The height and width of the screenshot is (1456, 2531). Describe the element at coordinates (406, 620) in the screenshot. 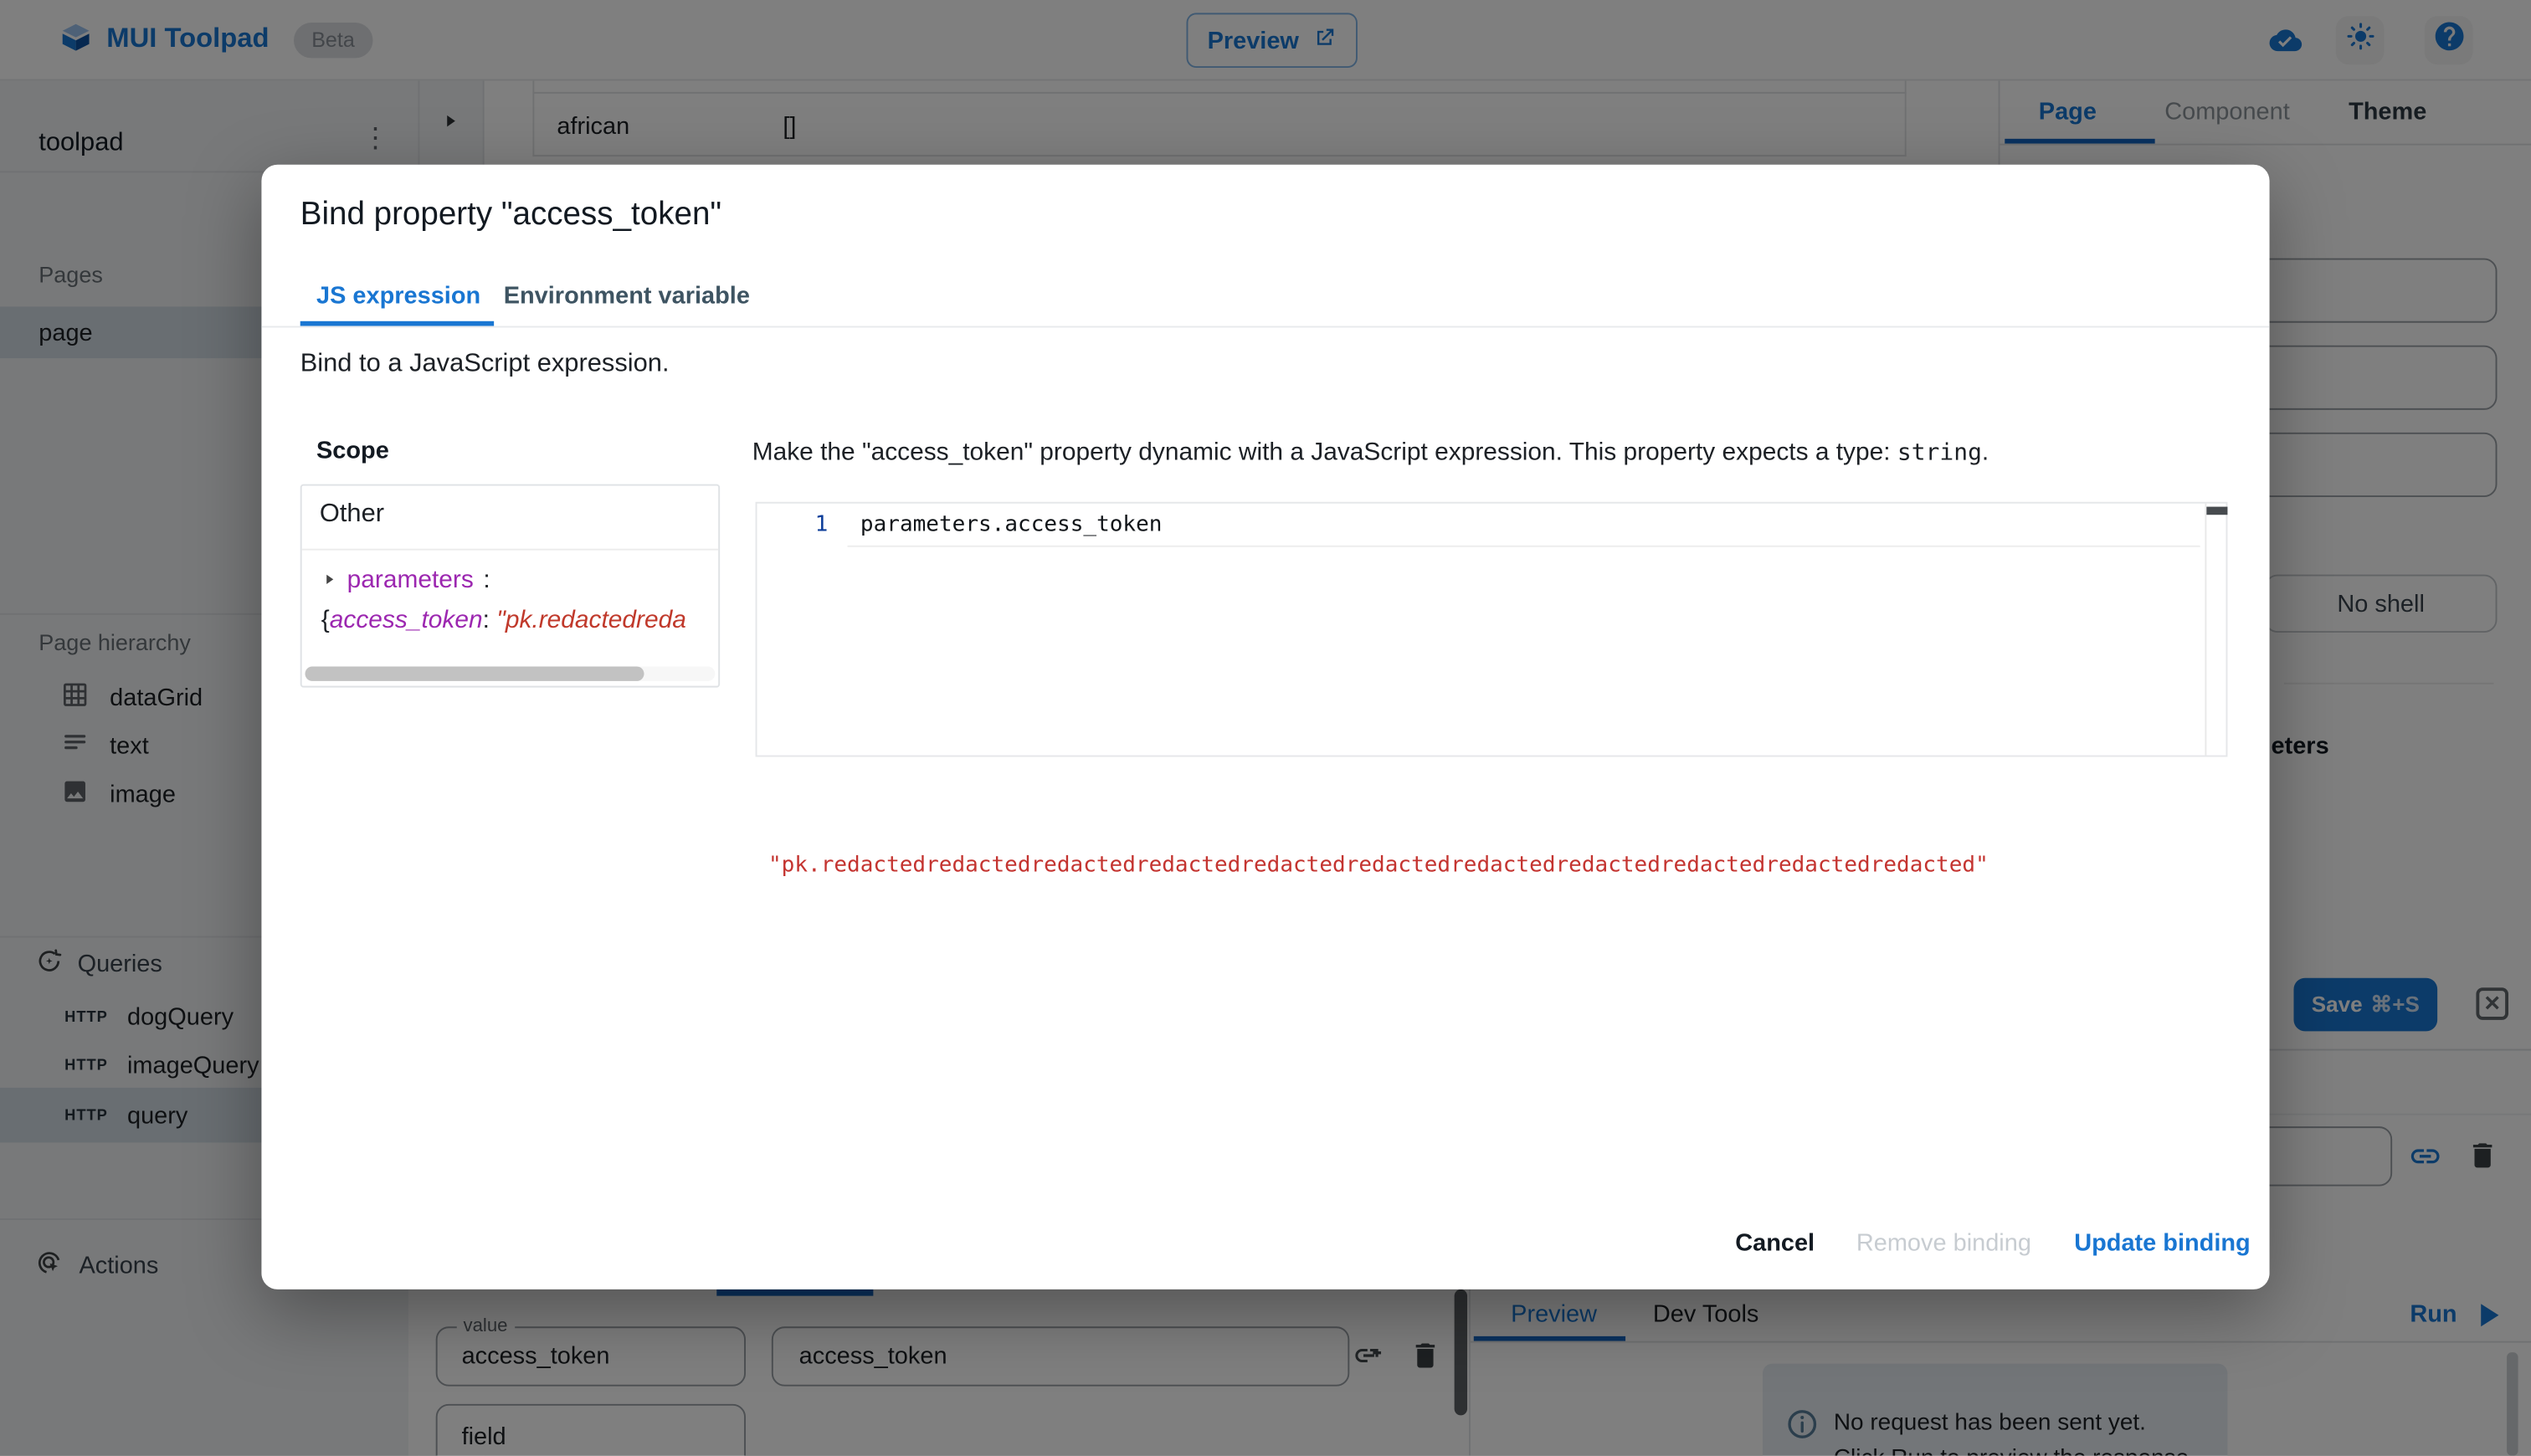

I see `tree-key: access_token` at that location.